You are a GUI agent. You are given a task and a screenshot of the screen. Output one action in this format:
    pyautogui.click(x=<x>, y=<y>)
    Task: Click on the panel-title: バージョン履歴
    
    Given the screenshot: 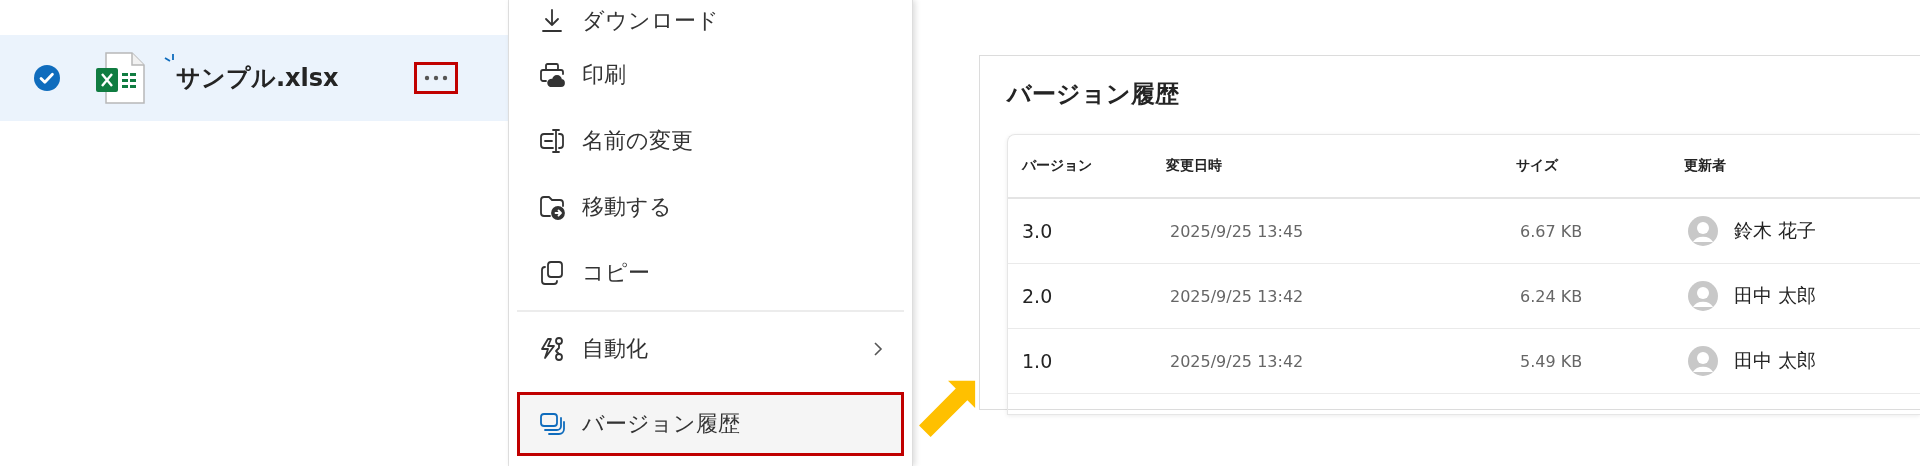 What is the action you would take?
    pyautogui.click(x=1093, y=94)
    